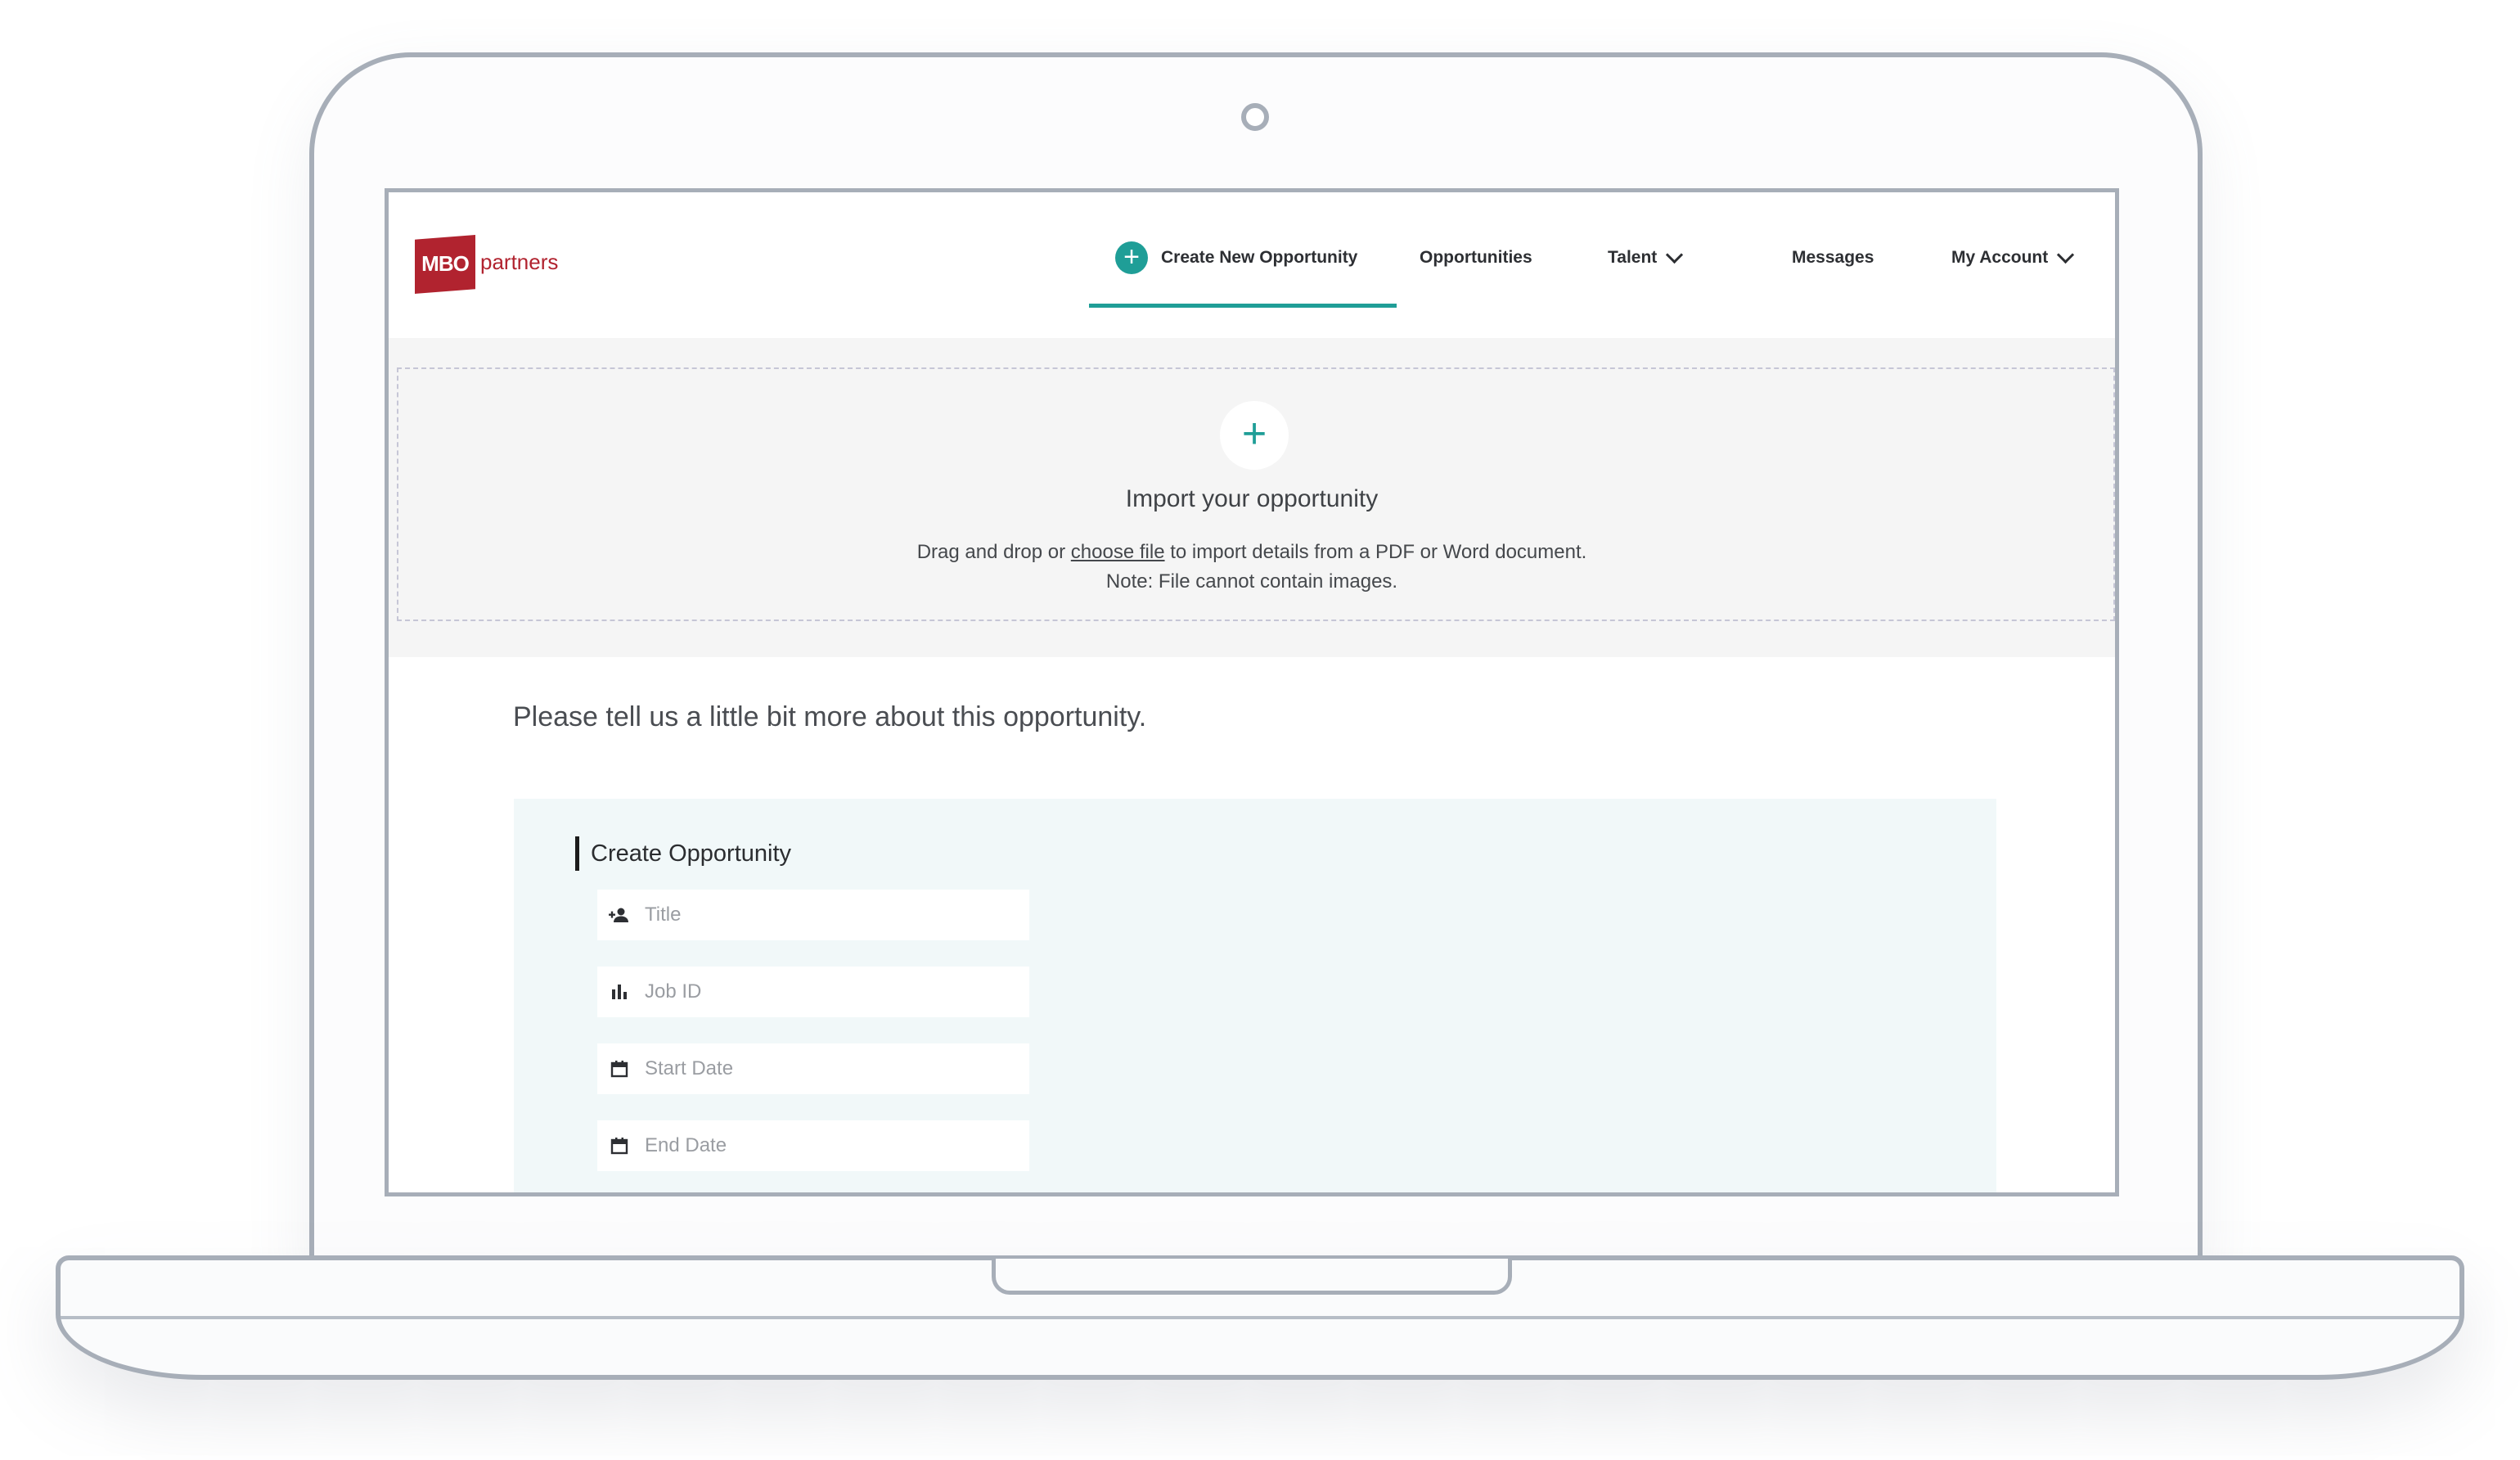  I want to click on job-id-input, so click(825, 992).